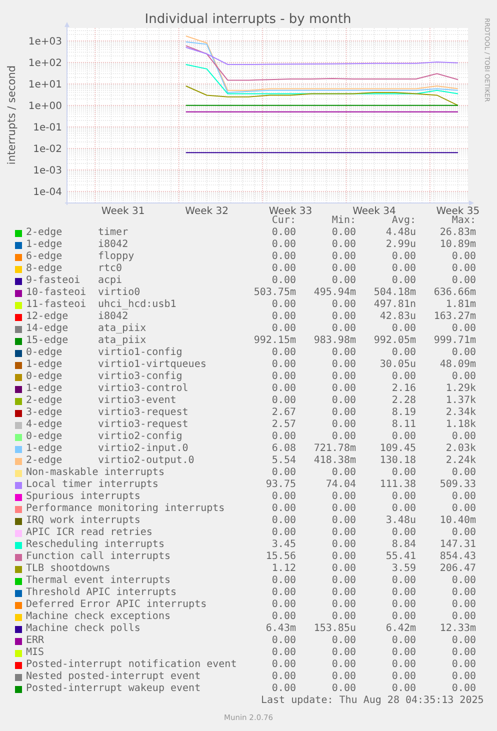 The image size is (497, 731). Describe the element at coordinates (457, 629) in the screenshot. I see `max-value: 12.33m` at that location.